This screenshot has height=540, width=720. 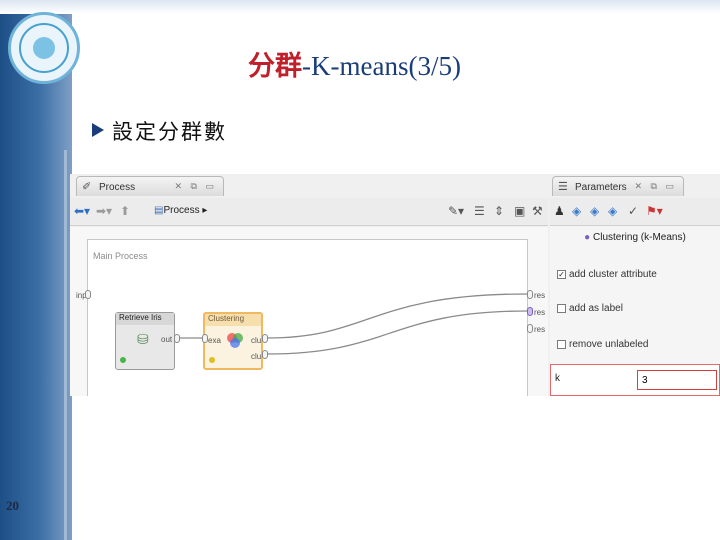 What do you see at coordinates (559, 211) in the screenshot?
I see `expert-mode-icon: ♟` at bounding box center [559, 211].